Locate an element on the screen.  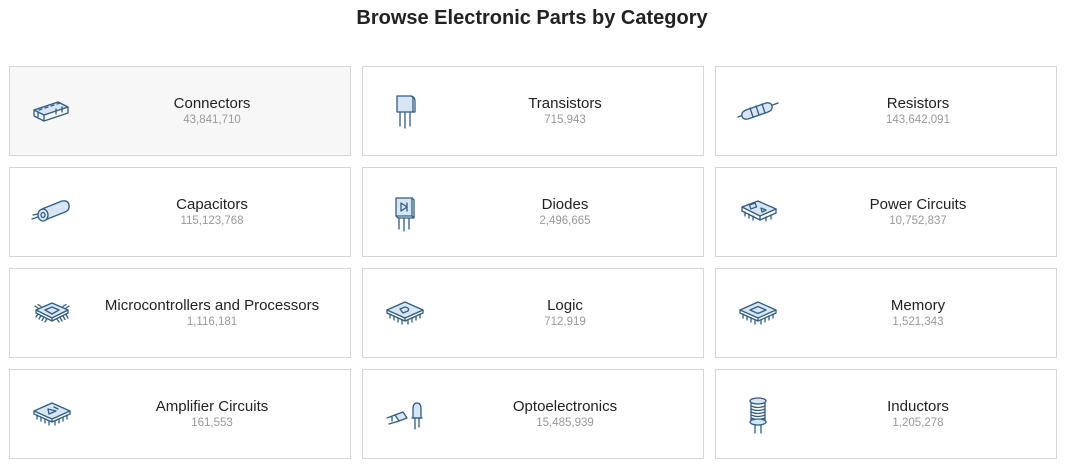
category-name: Connectors is located at coordinates (212, 103).